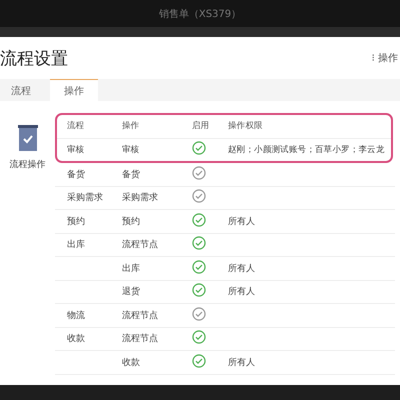 This screenshot has width=400, height=400. Describe the element at coordinates (200, 14) in the screenshot. I see `window-title: 销售单（XS379）` at that location.